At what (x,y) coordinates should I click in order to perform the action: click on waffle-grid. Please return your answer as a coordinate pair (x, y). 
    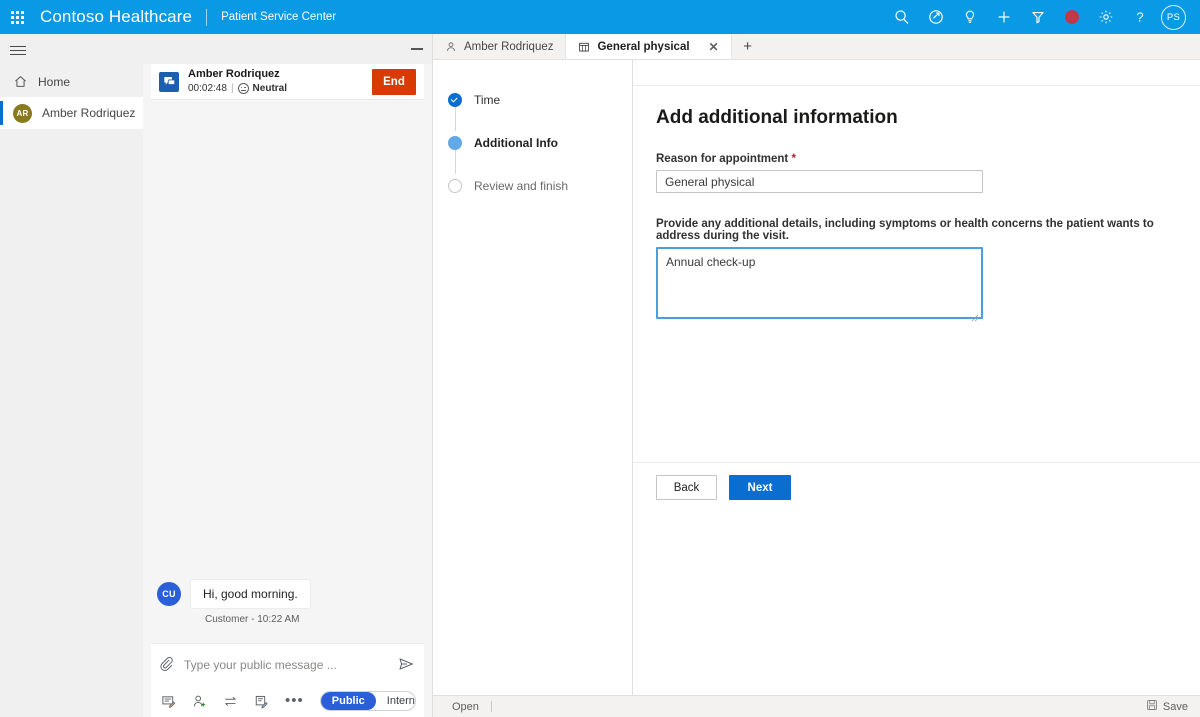
    Looking at the image, I should click on (17, 17).